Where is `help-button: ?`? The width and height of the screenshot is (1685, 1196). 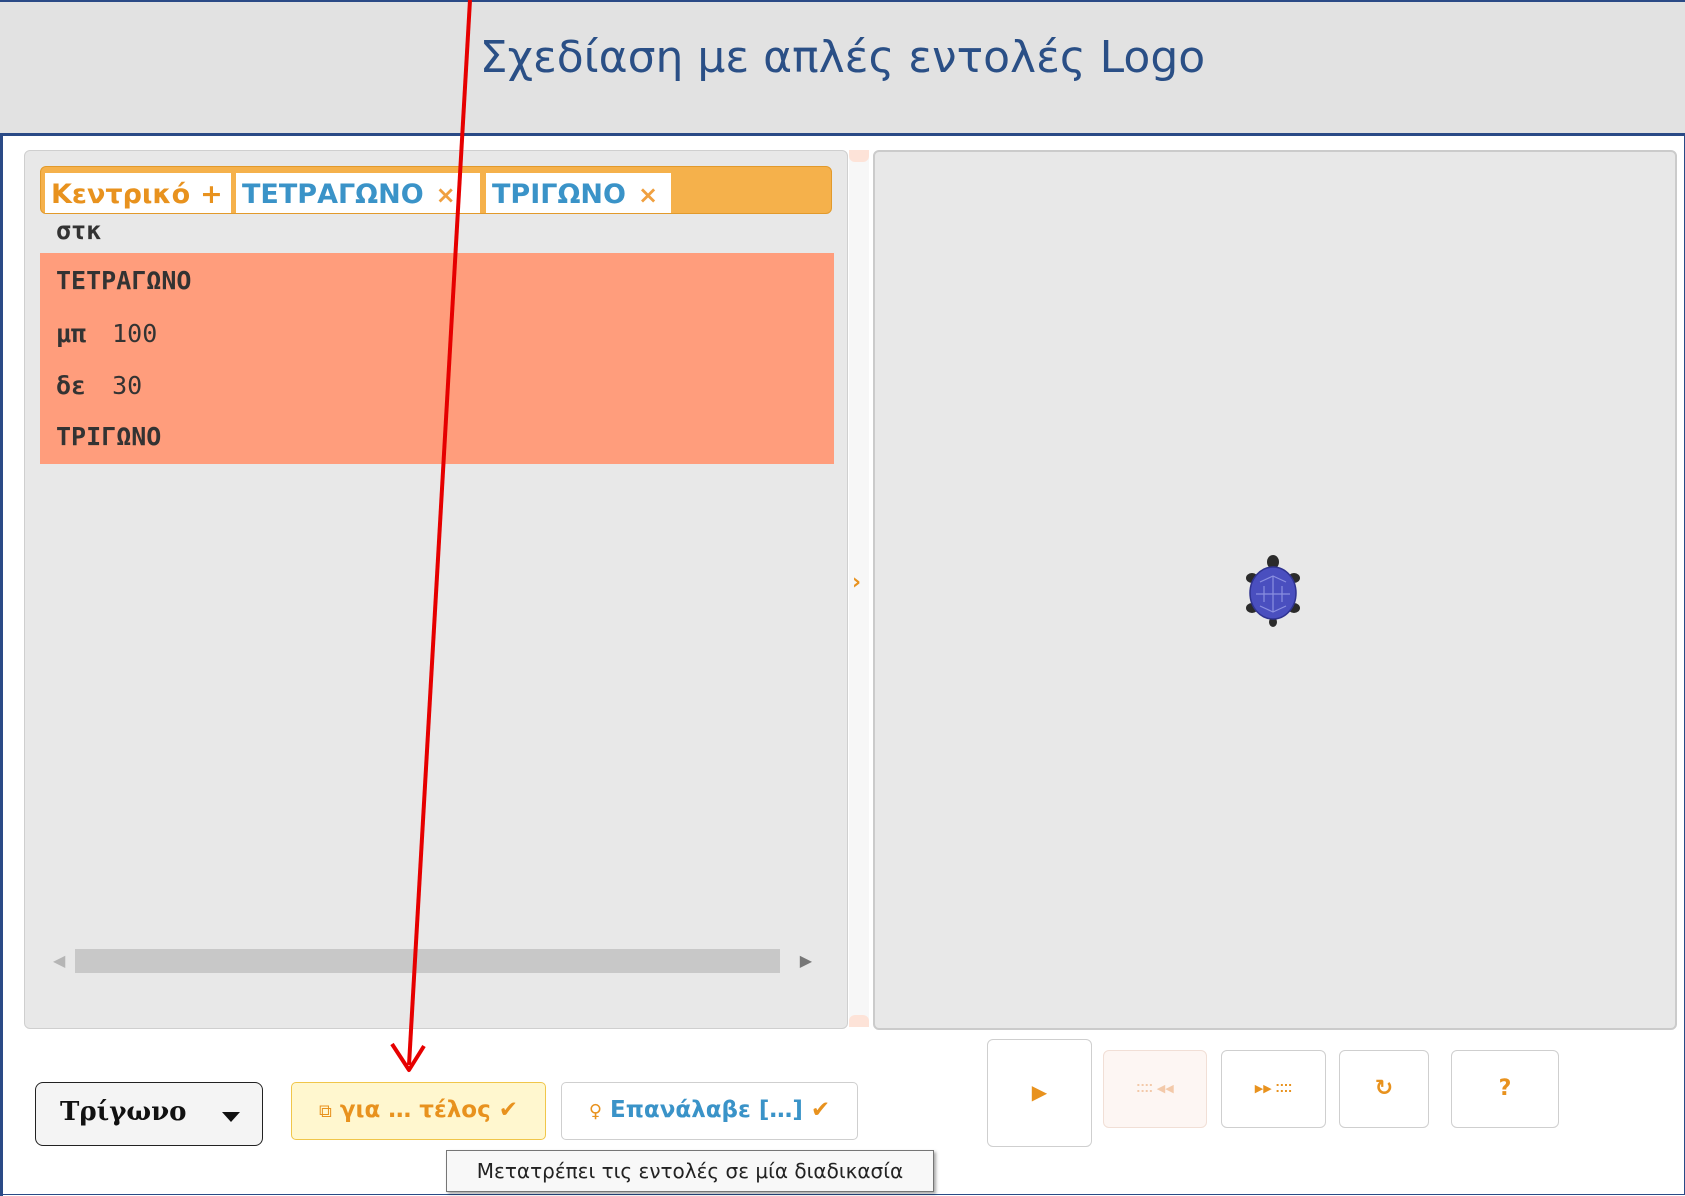 help-button: ? is located at coordinates (1505, 1089).